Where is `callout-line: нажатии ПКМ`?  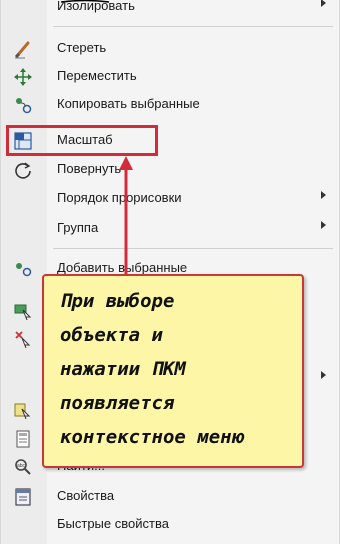 callout-line: нажатии ПКМ is located at coordinates (123, 369).